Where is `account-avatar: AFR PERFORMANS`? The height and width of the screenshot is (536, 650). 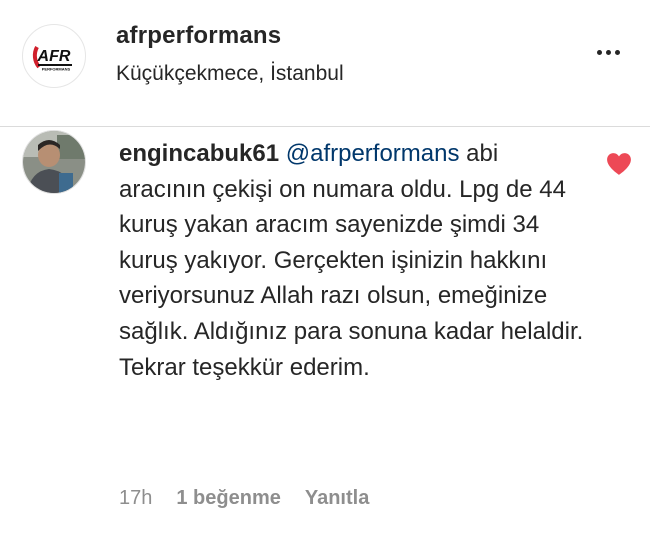
account-avatar: AFR PERFORMANS is located at coordinates (54, 56).